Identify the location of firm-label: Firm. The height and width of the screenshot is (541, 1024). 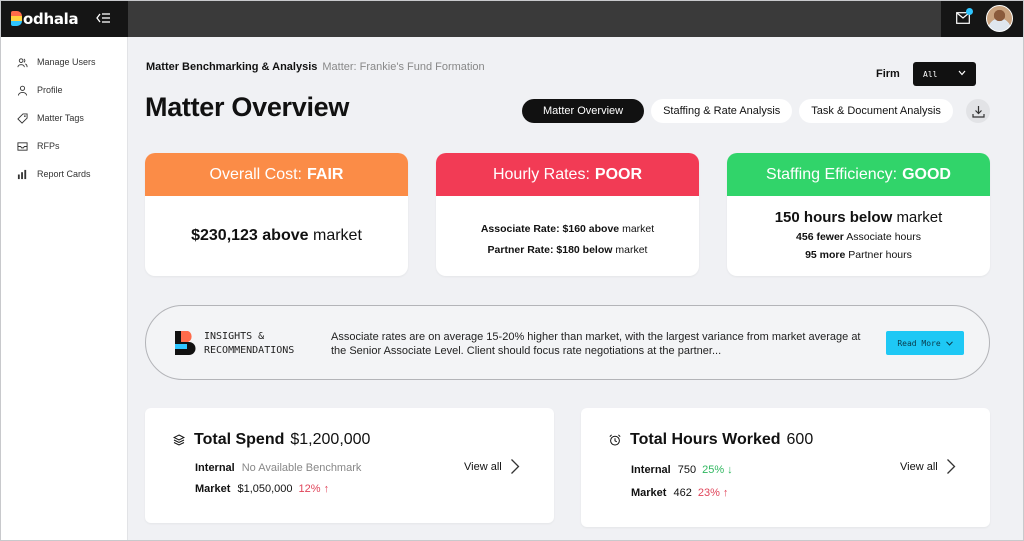
(888, 74).